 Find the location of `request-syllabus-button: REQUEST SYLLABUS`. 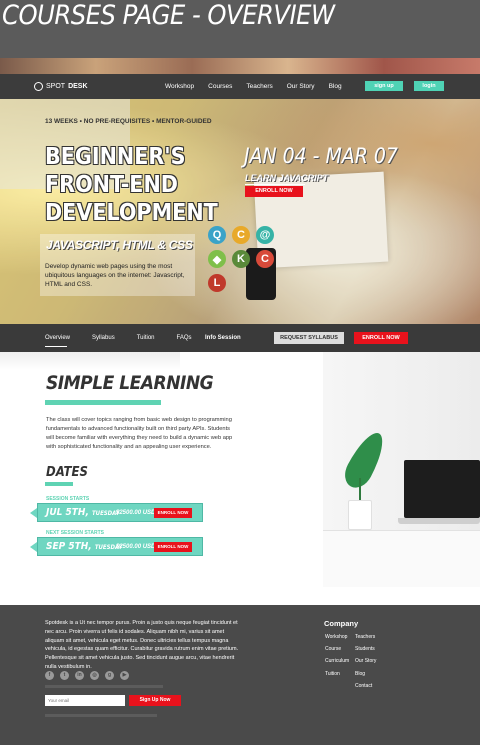

request-syllabus-button: REQUEST SYLLABUS is located at coordinates (309, 338).